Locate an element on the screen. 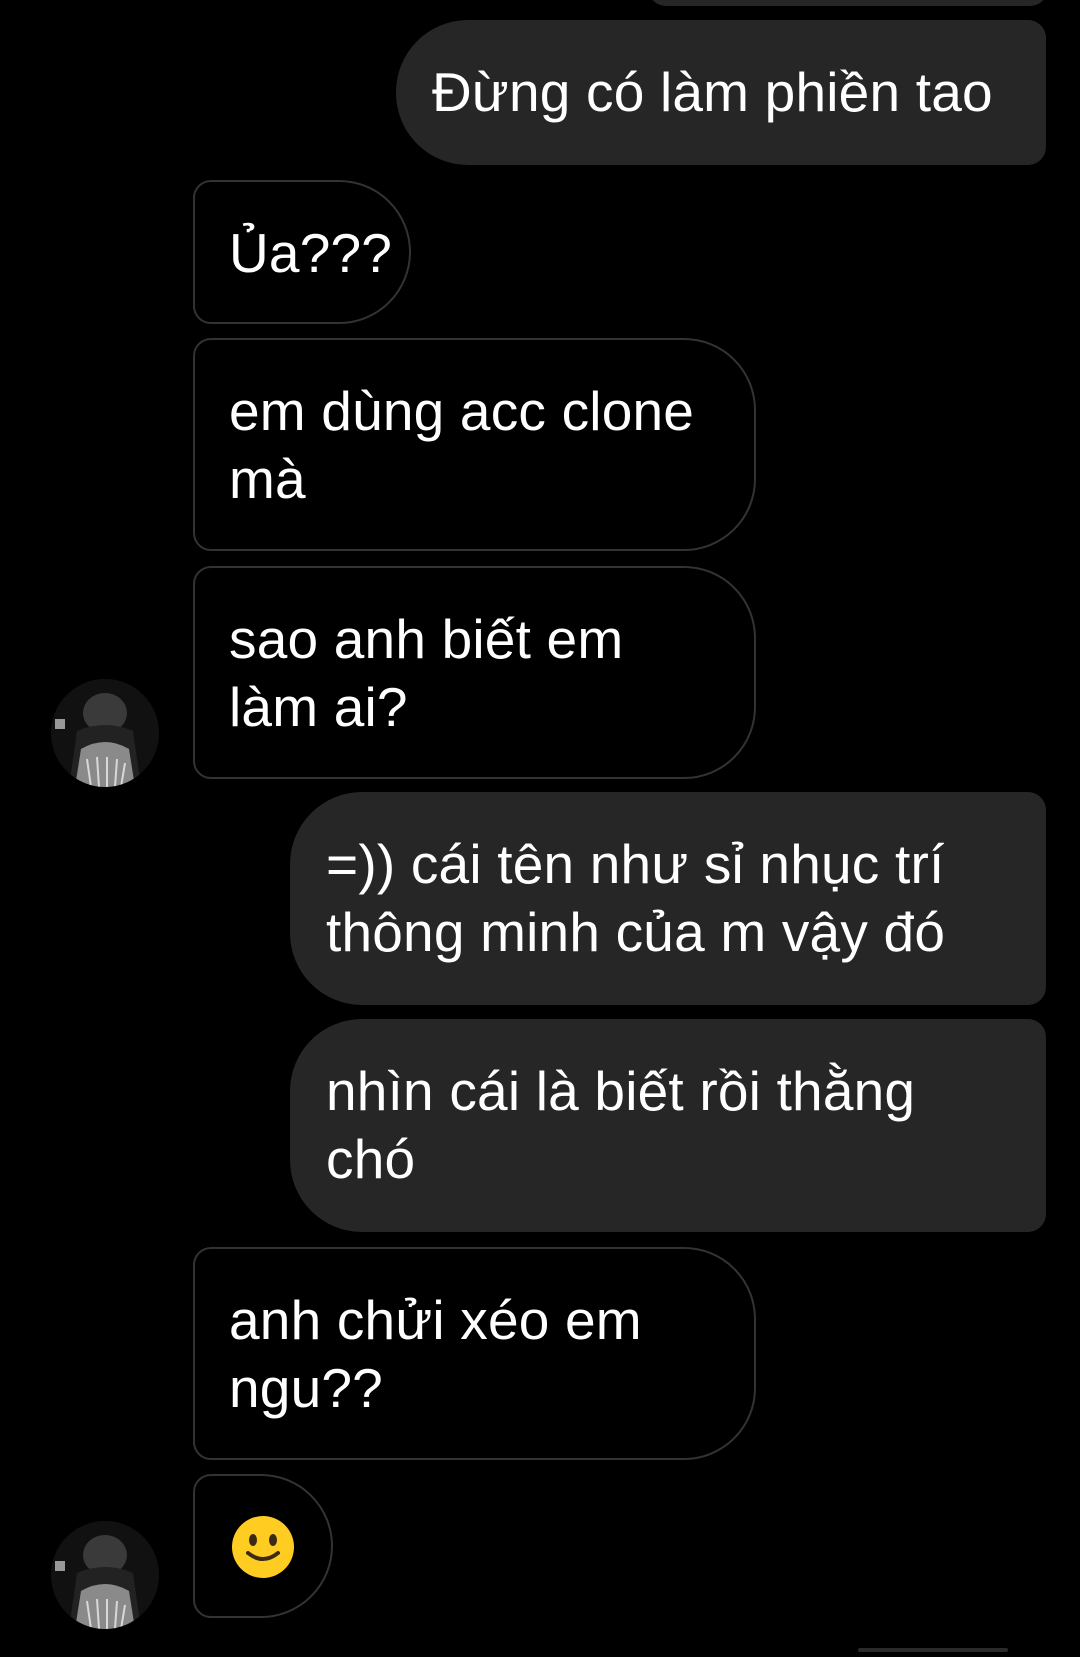  message-text: Ủa??? is located at coordinates (311, 253).